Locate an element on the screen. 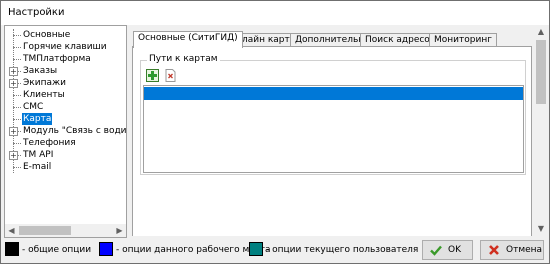  group-title: Пути к картам is located at coordinates (183, 59).